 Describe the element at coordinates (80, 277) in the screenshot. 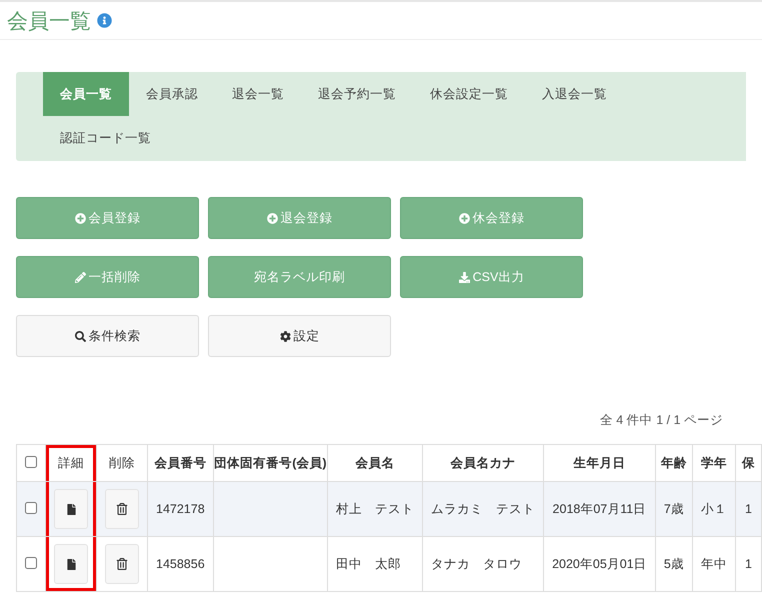

I see `pencil-icon` at that location.